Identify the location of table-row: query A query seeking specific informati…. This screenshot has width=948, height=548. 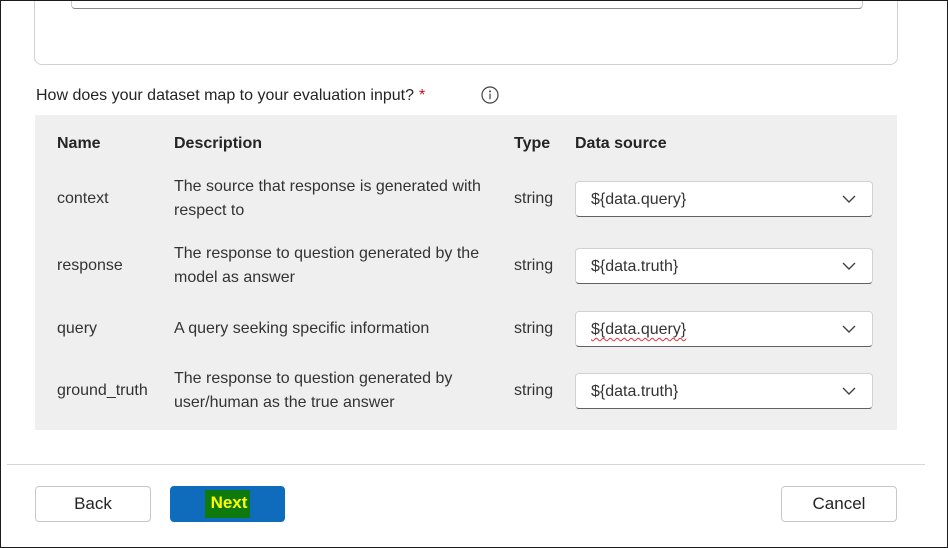
(466, 329).